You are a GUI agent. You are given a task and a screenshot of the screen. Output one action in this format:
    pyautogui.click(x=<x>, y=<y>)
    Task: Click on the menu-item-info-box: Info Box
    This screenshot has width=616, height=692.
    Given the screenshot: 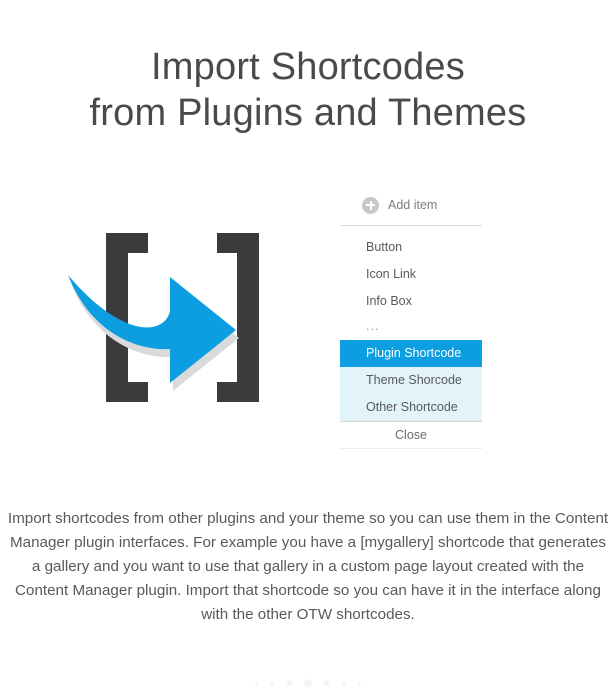 What is the action you would take?
    pyautogui.click(x=411, y=301)
    